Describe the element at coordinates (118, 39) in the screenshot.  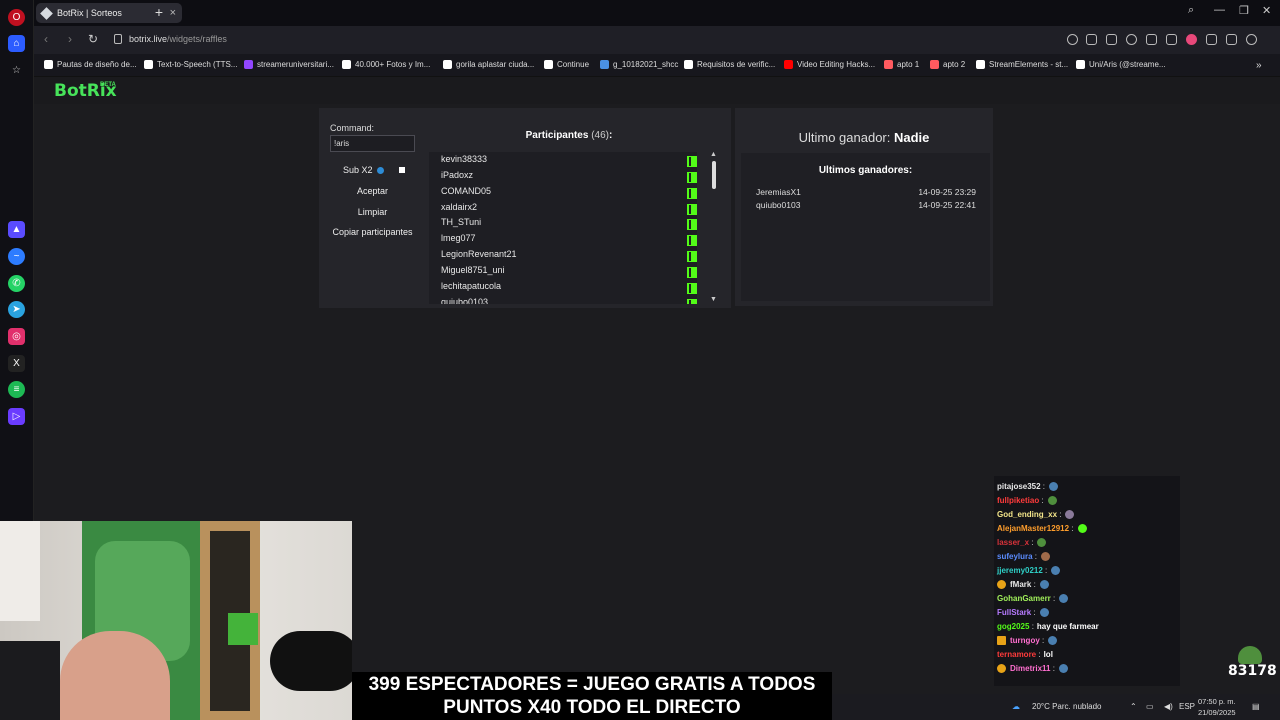
I see `lock-icon` at that location.